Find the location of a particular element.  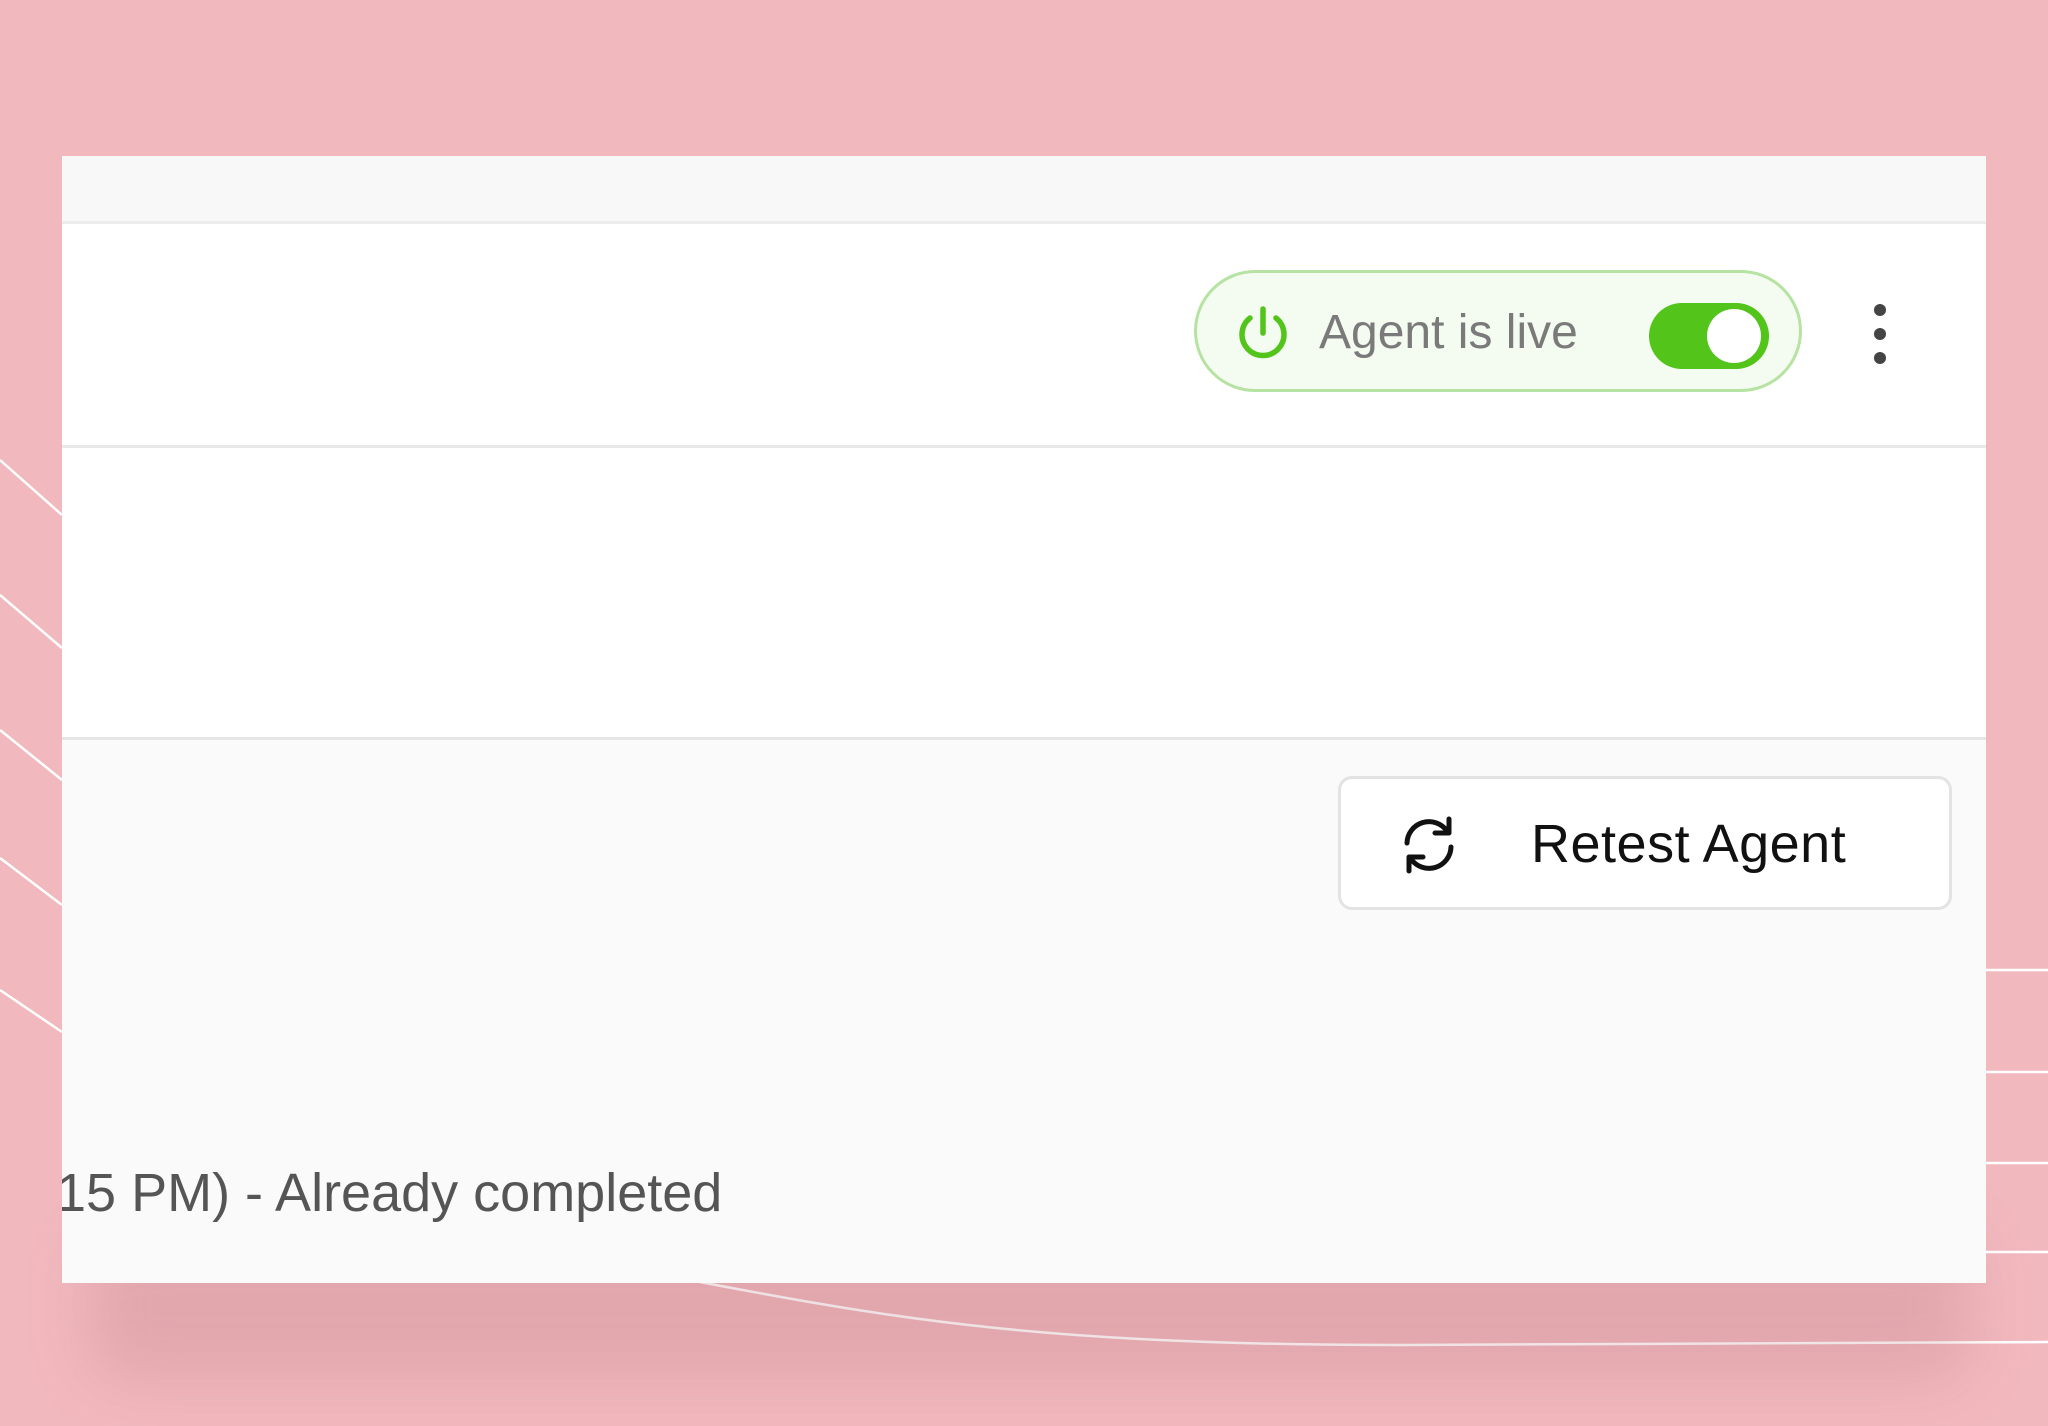

retest-agent-label: Retest Agent is located at coordinates (1689, 844).